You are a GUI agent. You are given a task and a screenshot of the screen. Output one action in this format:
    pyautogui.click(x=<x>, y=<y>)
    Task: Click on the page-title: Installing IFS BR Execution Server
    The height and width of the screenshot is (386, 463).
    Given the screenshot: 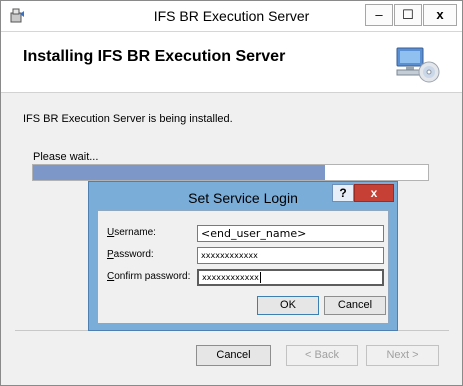 What is the action you would take?
    pyautogui.click(x=154, y=56)
    